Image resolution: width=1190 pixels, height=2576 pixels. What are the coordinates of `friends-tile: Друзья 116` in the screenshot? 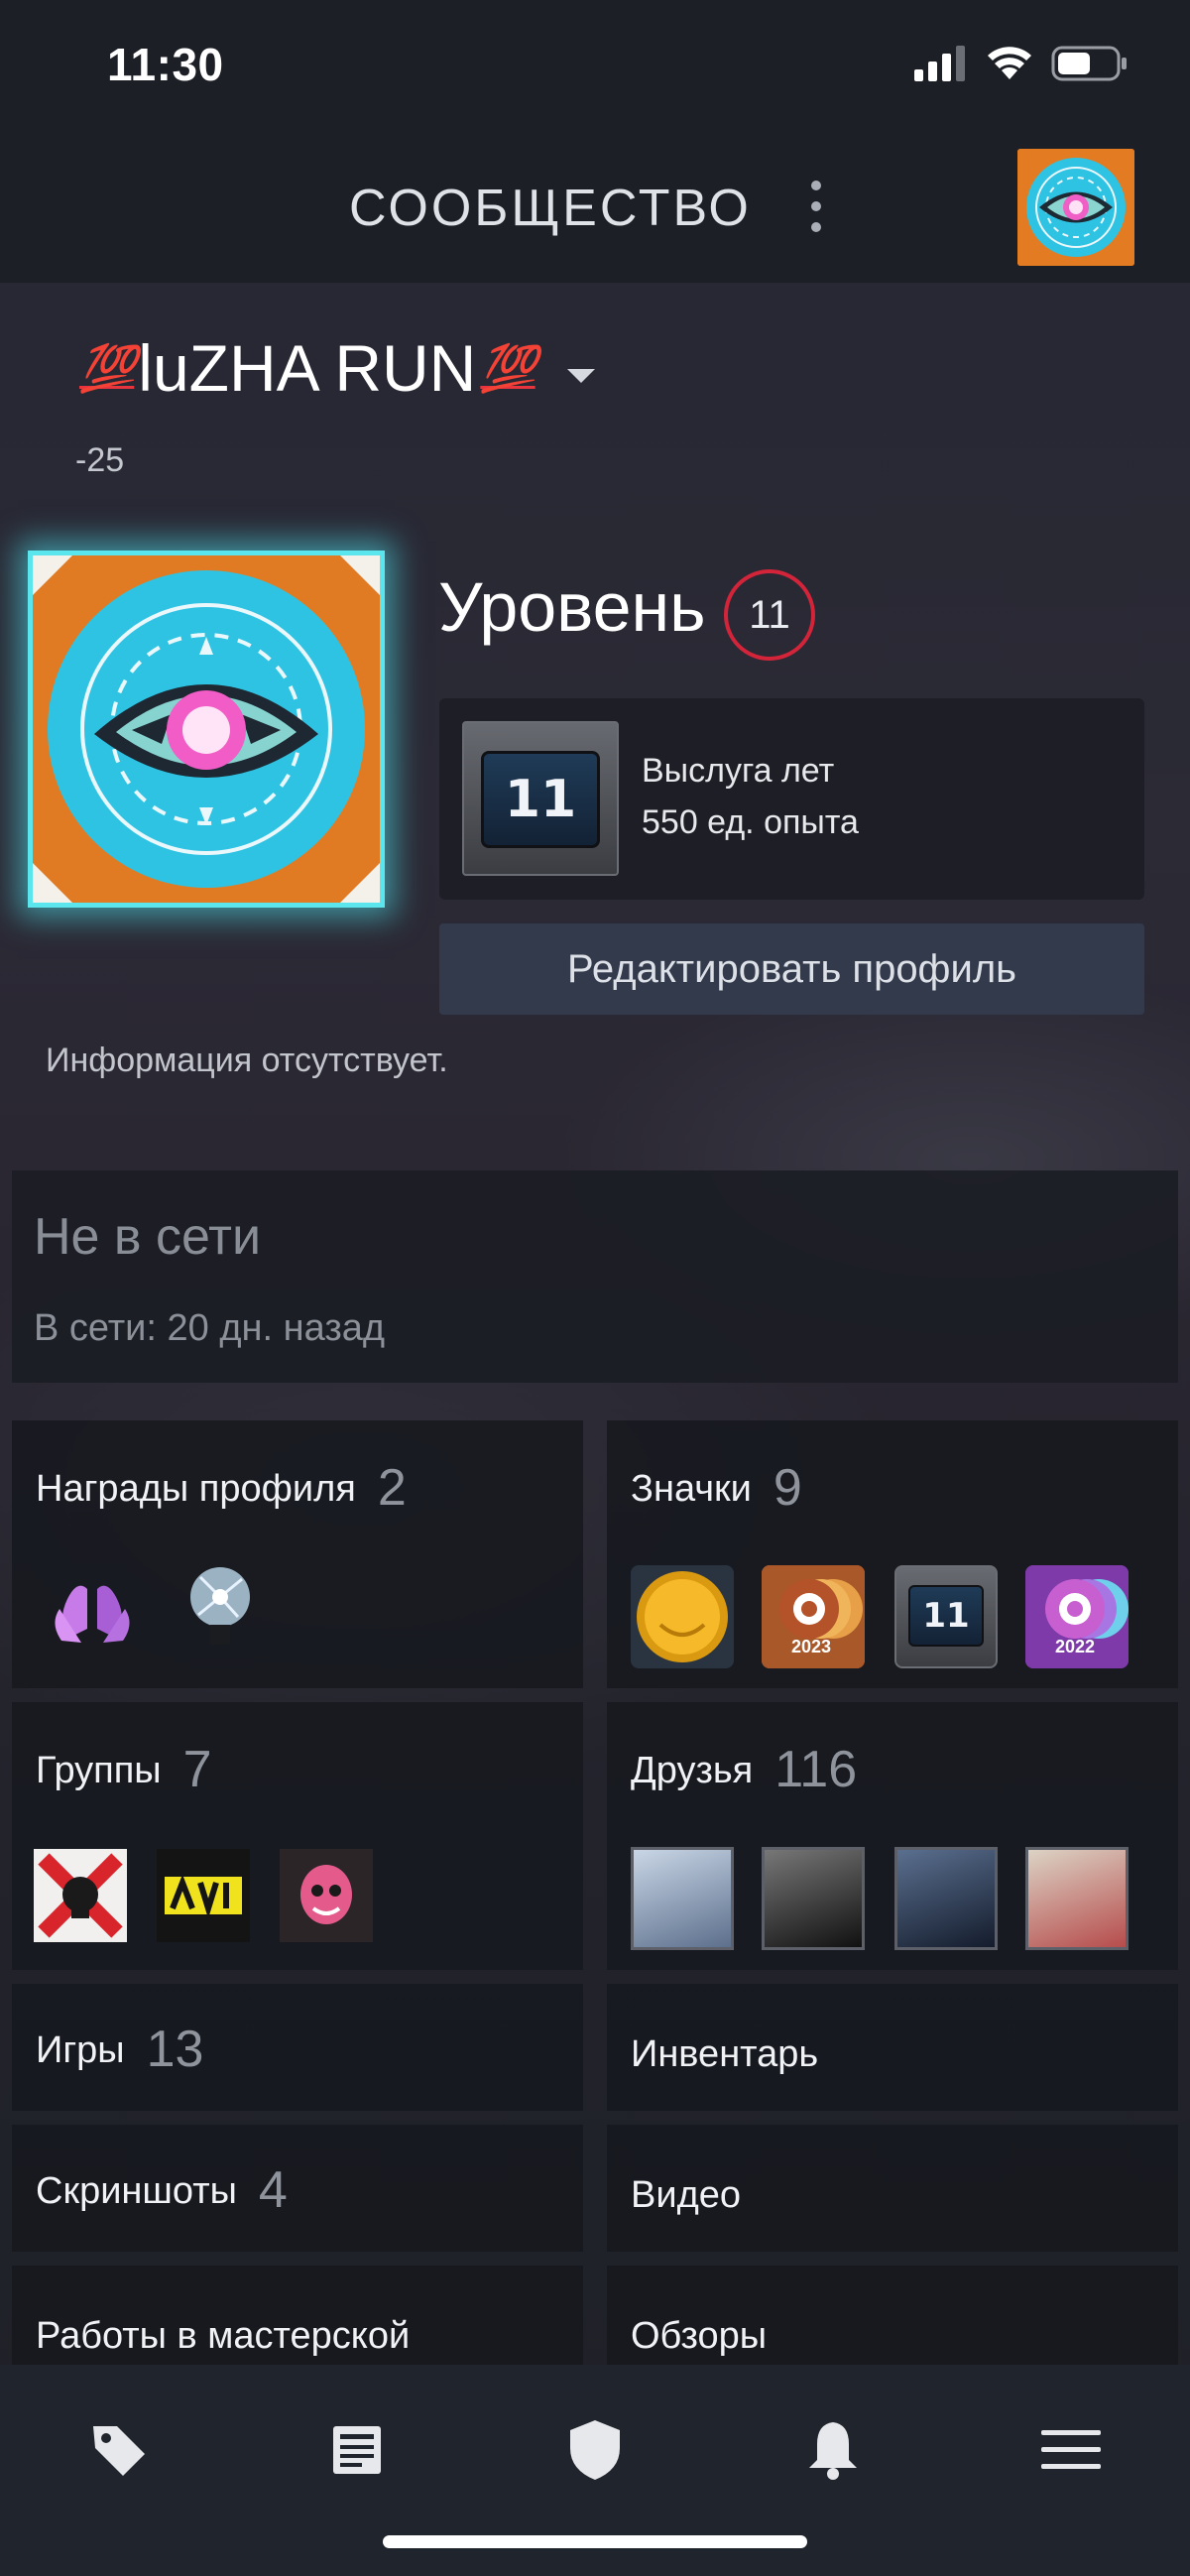 It's located at (892, 1836).